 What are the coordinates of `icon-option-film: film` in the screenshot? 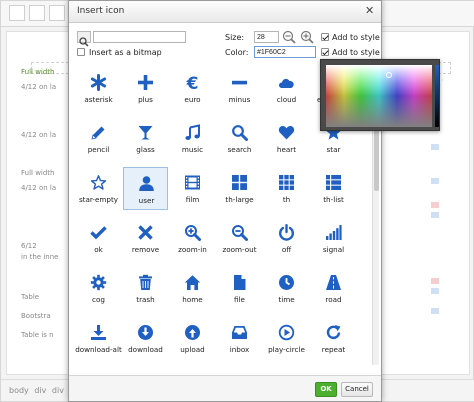 It's located at (192, 188).